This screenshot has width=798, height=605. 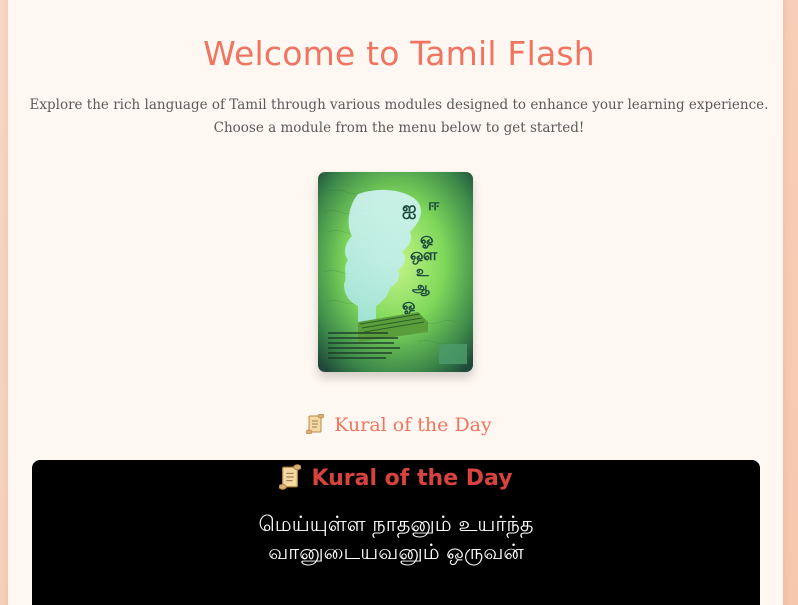 I want to click on tamil-letter-1: ஐ, so click(x=409, y=208).